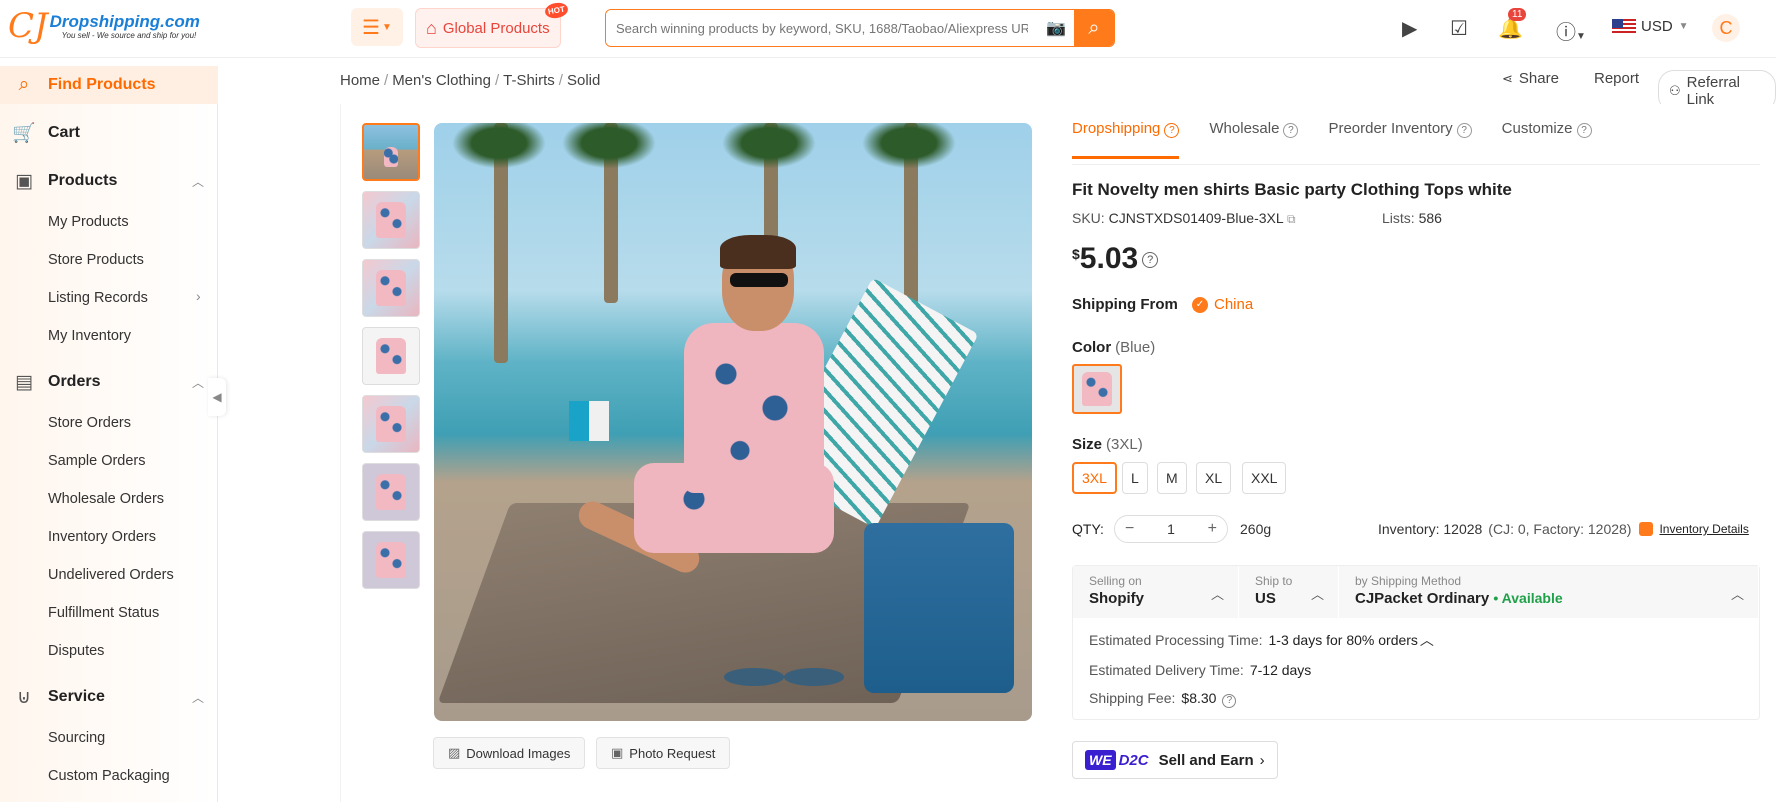 The image size is (1776, 802). Describe the element at coordinates (98, 298) in the screenshot. I see `sidebar-item-listing-records: Listing Records` at that location.